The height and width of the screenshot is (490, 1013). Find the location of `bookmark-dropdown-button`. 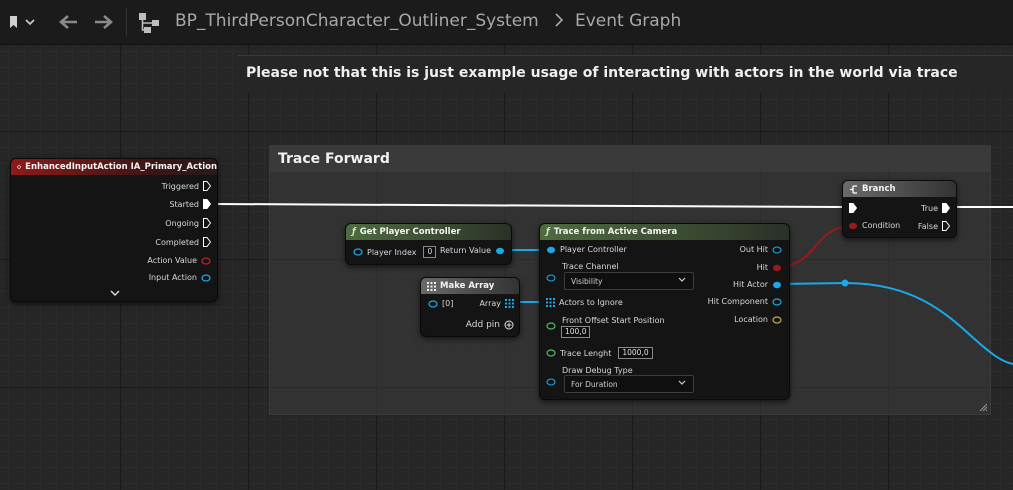

bookmark-dropdown-button is located at coordinates (22, 22).